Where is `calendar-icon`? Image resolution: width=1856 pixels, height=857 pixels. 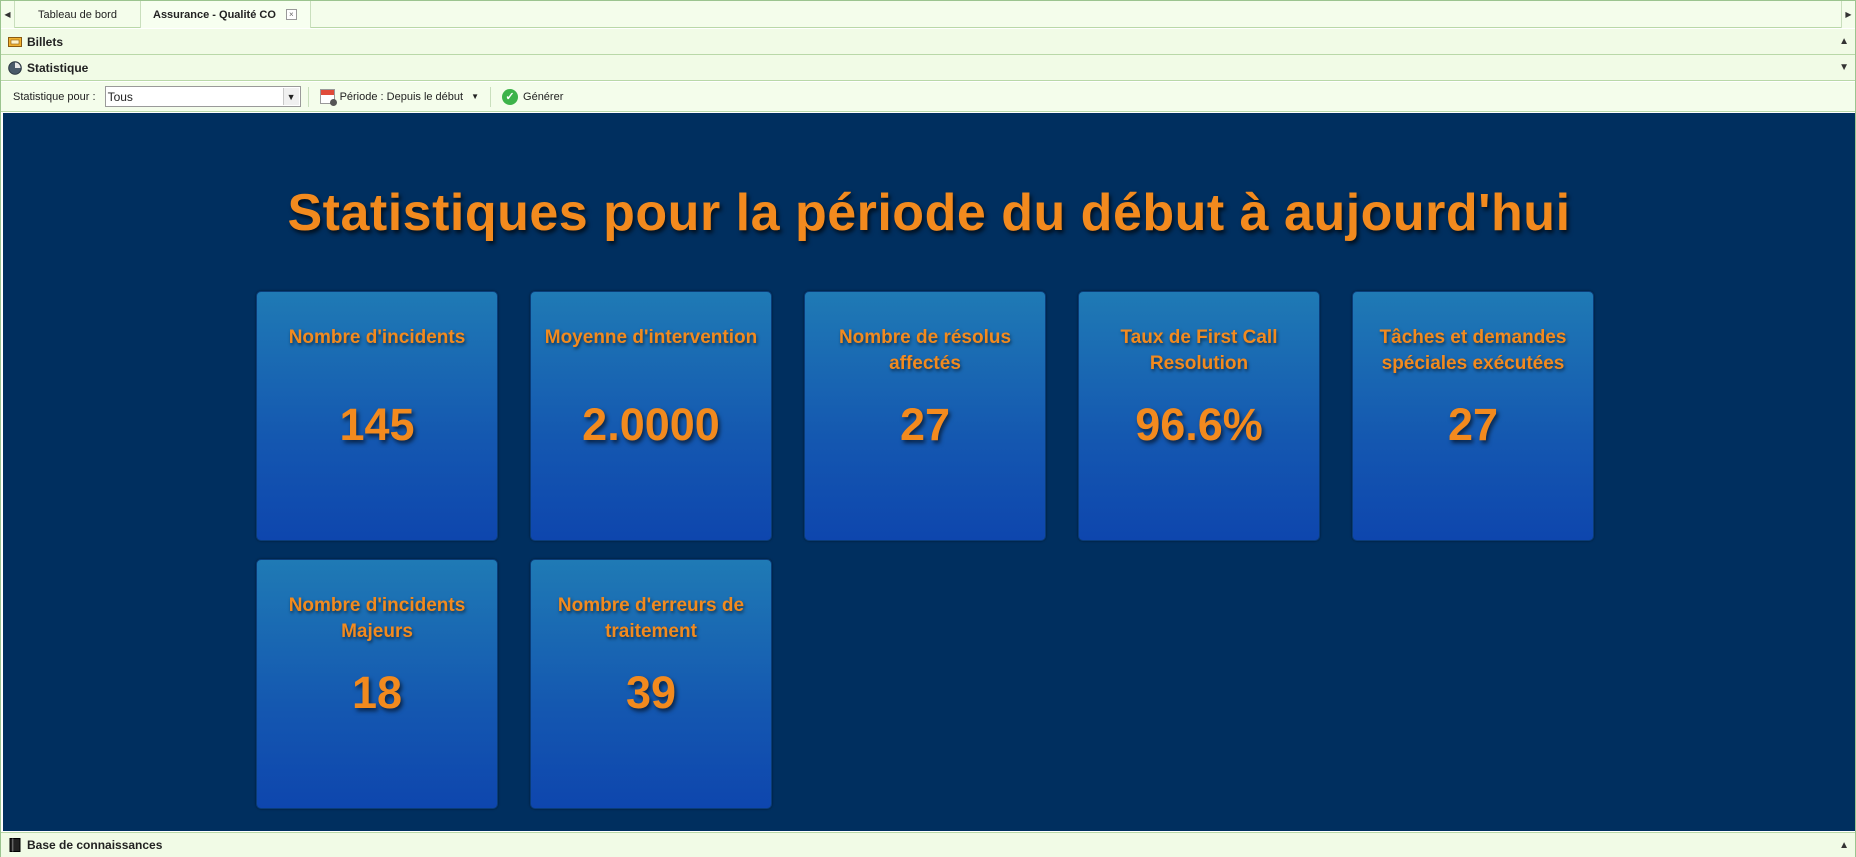 calendar-icon is located at coordinates (328, 97).